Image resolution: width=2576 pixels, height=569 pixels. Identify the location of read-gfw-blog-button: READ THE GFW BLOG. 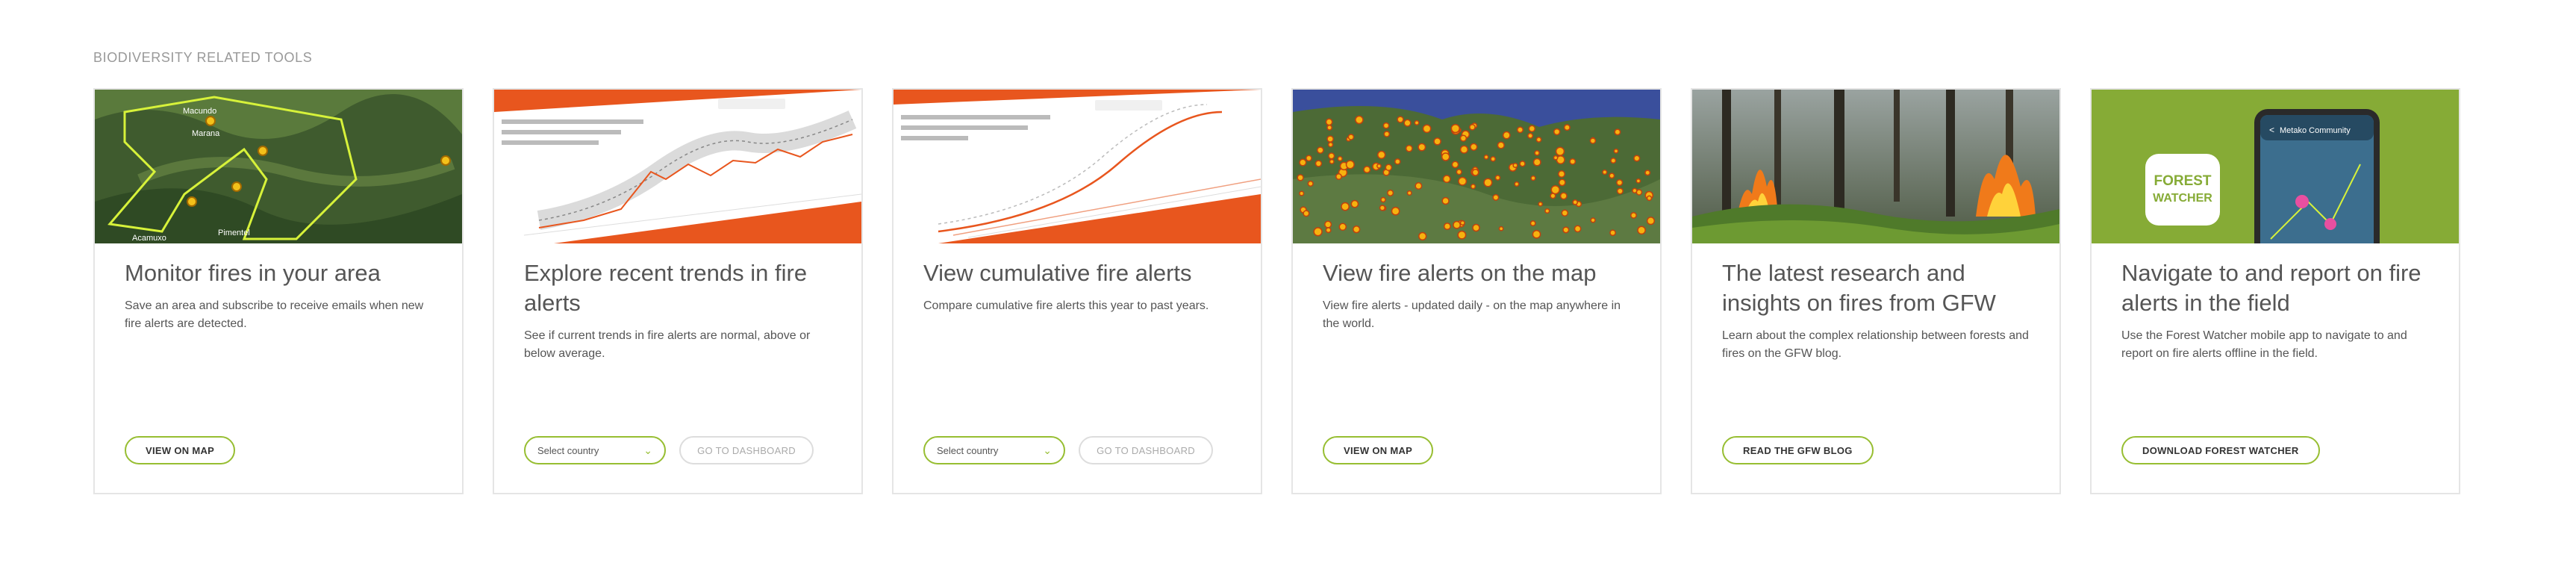
(1798, 450).